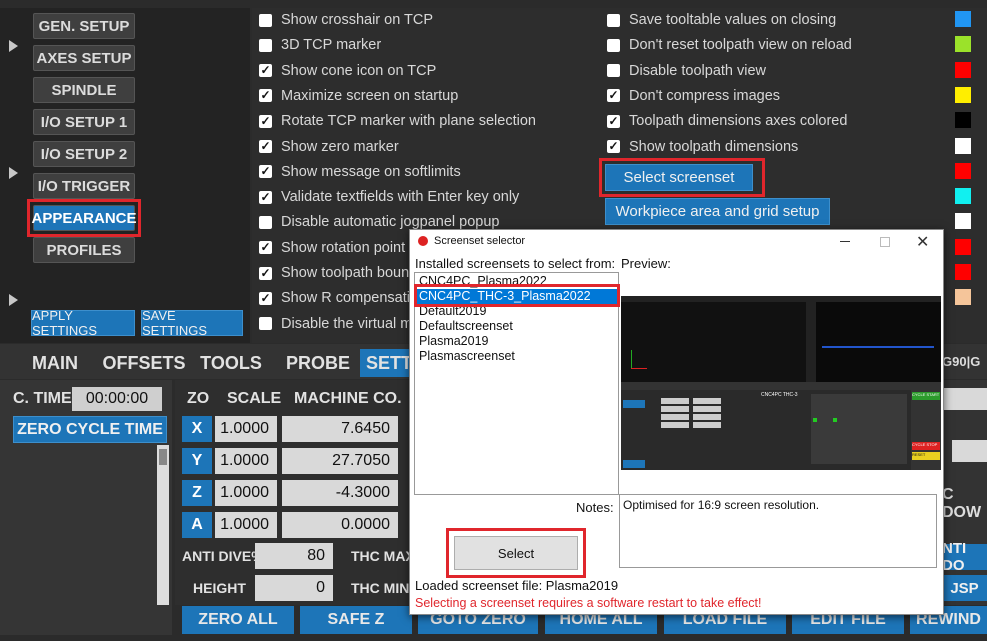 Image resolution: width=987 pixels, height=641 pixels. I want to click on scrollbar, so click(163, 525).